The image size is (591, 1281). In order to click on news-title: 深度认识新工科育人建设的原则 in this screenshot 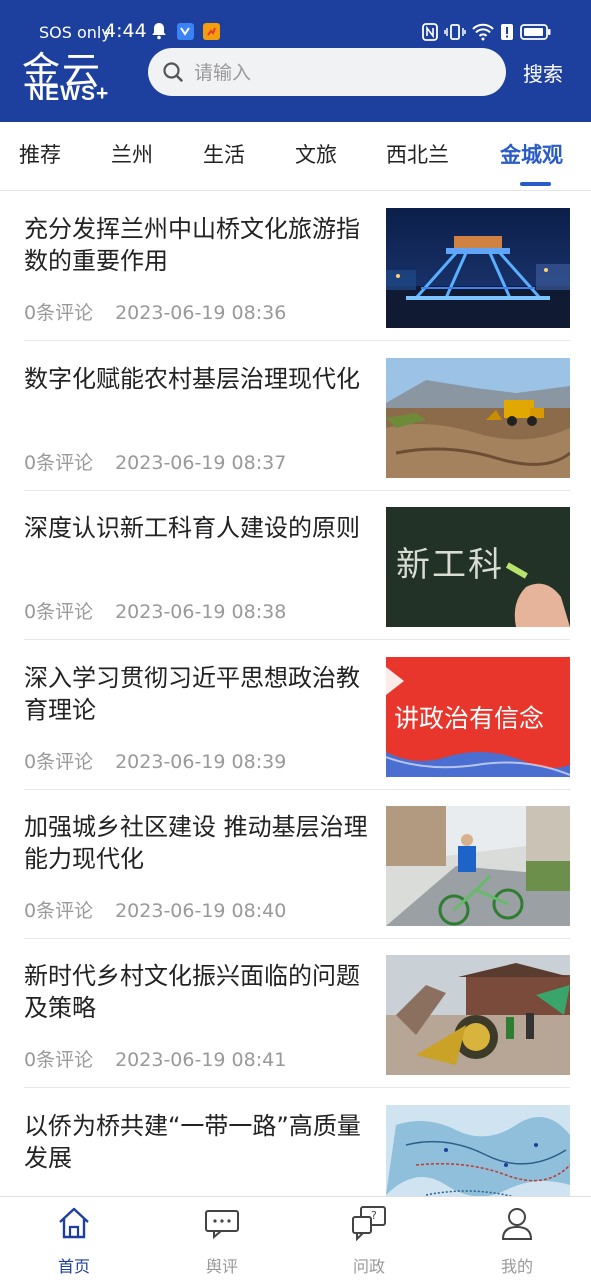, I will do `click(192, 528)`.